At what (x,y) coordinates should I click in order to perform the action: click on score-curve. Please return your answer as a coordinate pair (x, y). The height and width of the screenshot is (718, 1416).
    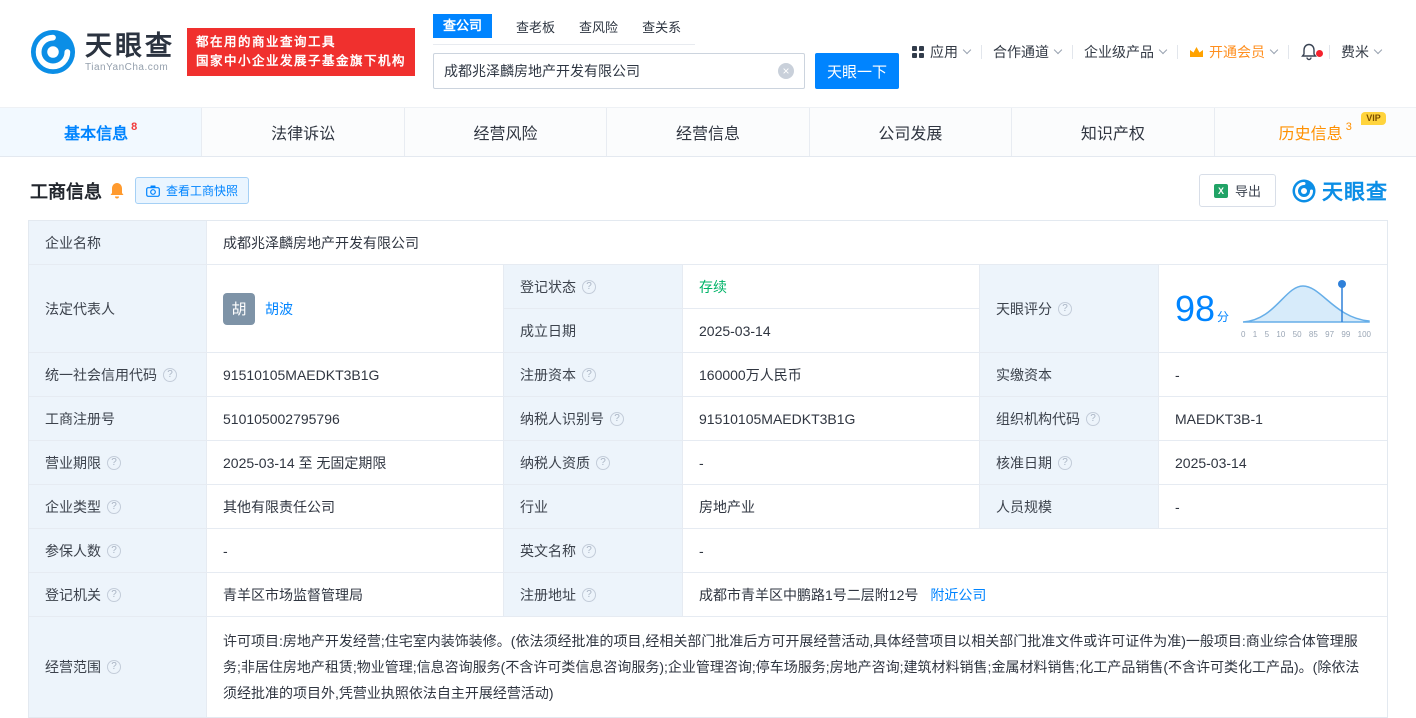
    Looking at the image, I should click on (1306, 301).